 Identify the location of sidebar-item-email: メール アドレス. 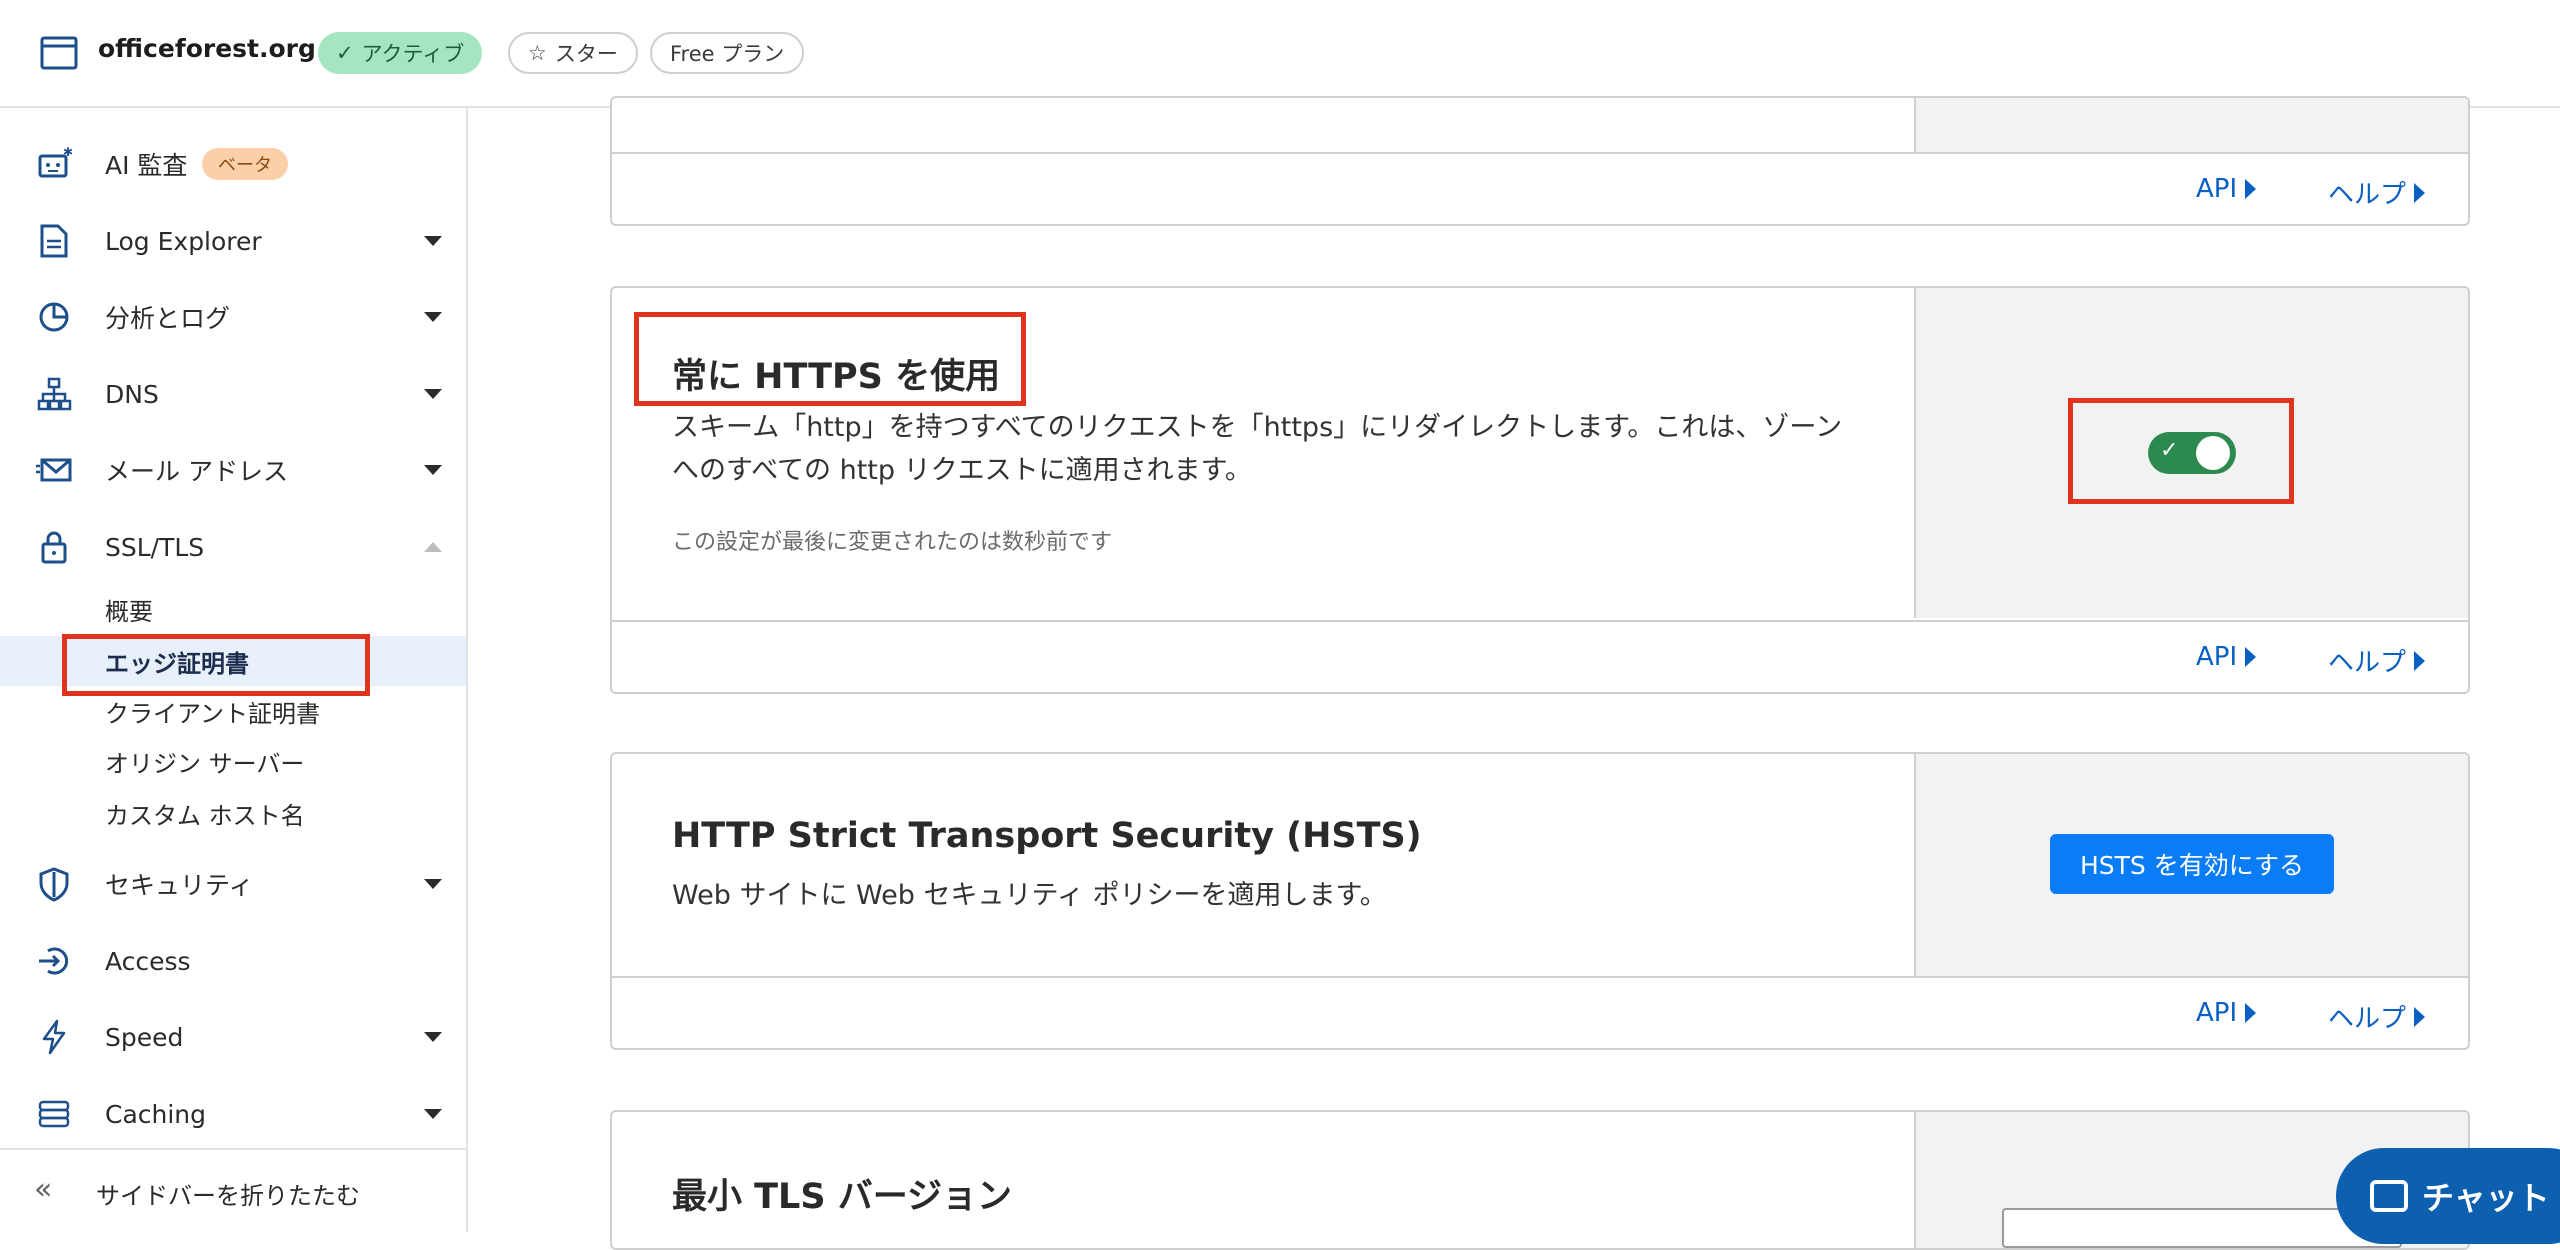
(233, 470).